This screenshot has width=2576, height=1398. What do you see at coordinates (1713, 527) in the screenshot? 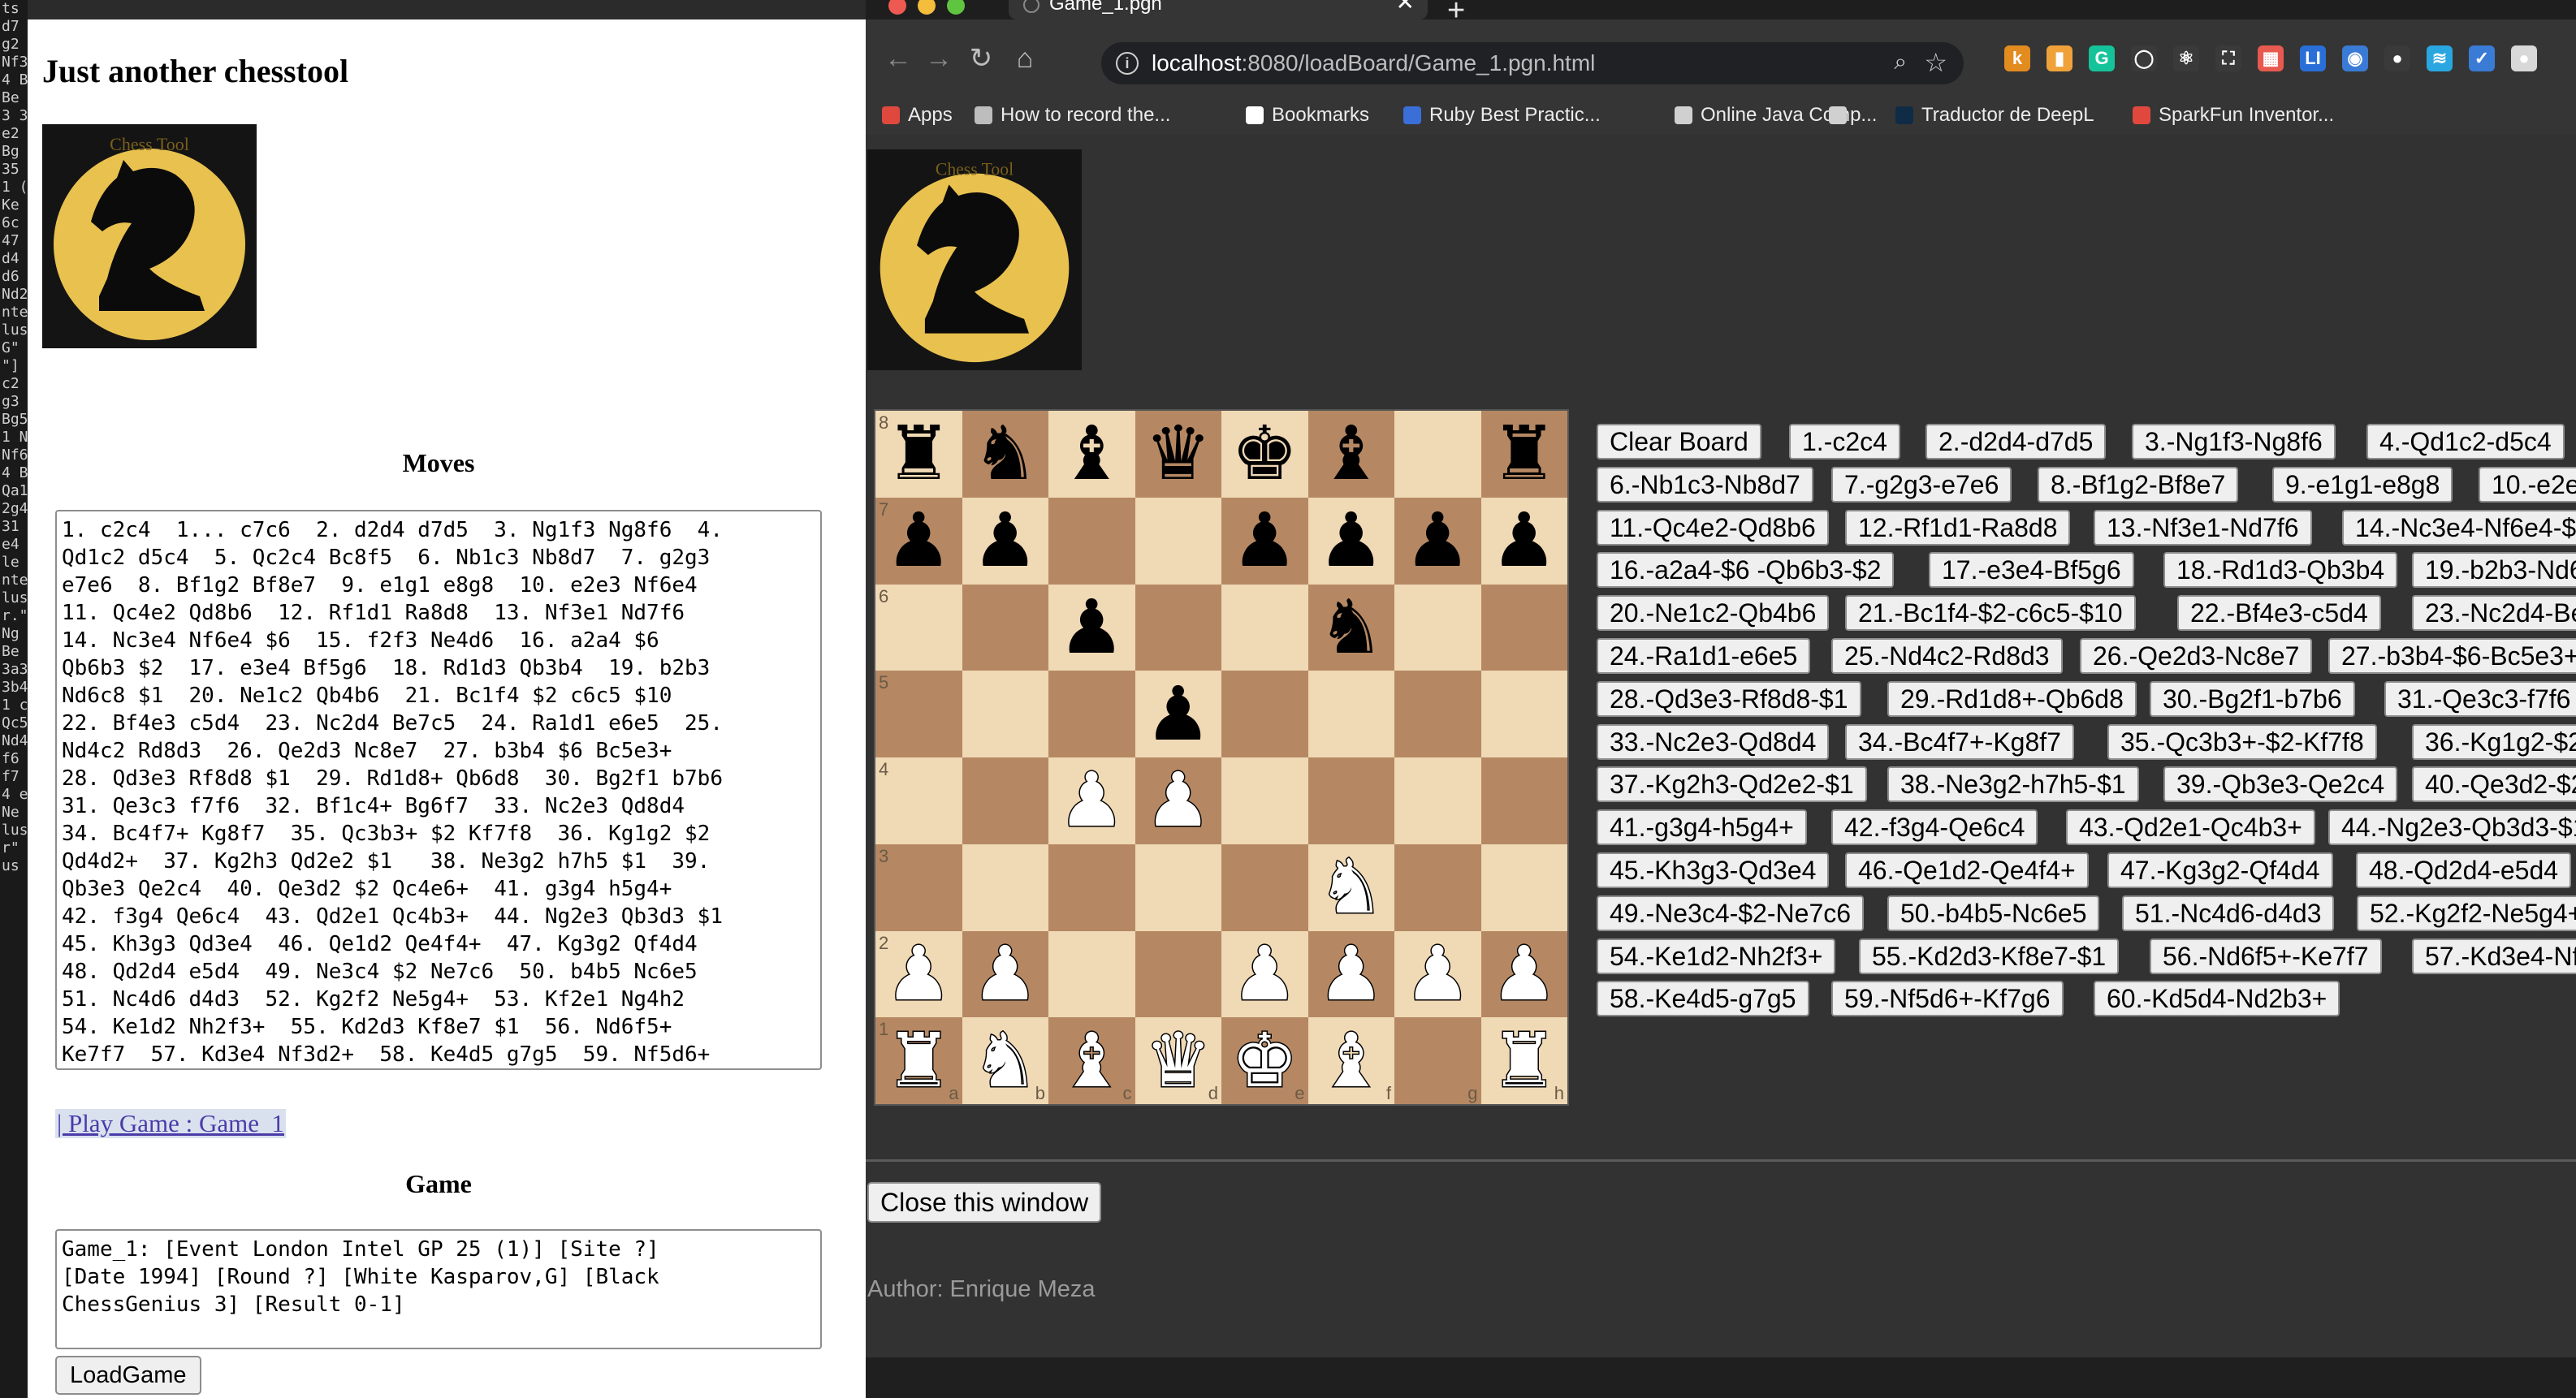
I see `move-button: 11.-Qc4e2-Qd8b6` at bounding box center [1713, 527].